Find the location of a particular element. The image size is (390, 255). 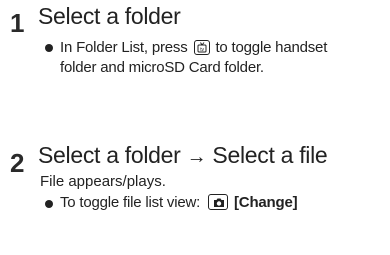

arrow-right-icon: → is located at coordinates (196, 157).